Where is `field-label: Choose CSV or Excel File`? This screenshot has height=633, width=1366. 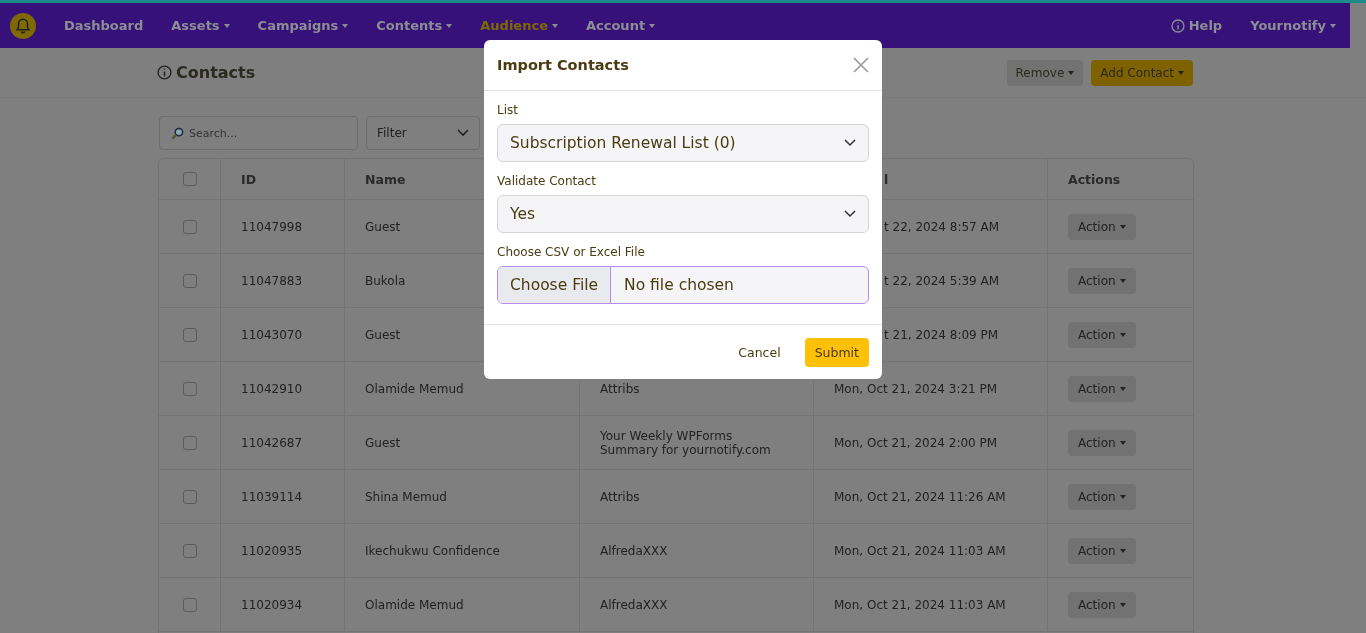 field-label: Choose CSV or Excel File is located at coordinates (571, 252).